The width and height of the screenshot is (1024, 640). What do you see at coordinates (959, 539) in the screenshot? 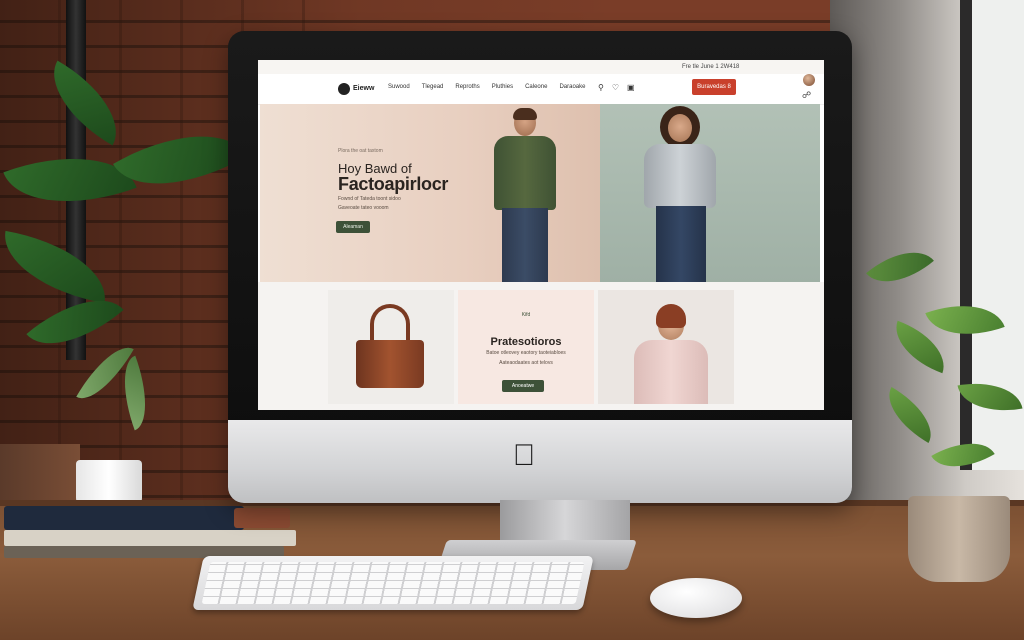
I see `right-plant-pot` at bounding box center [959, 539].